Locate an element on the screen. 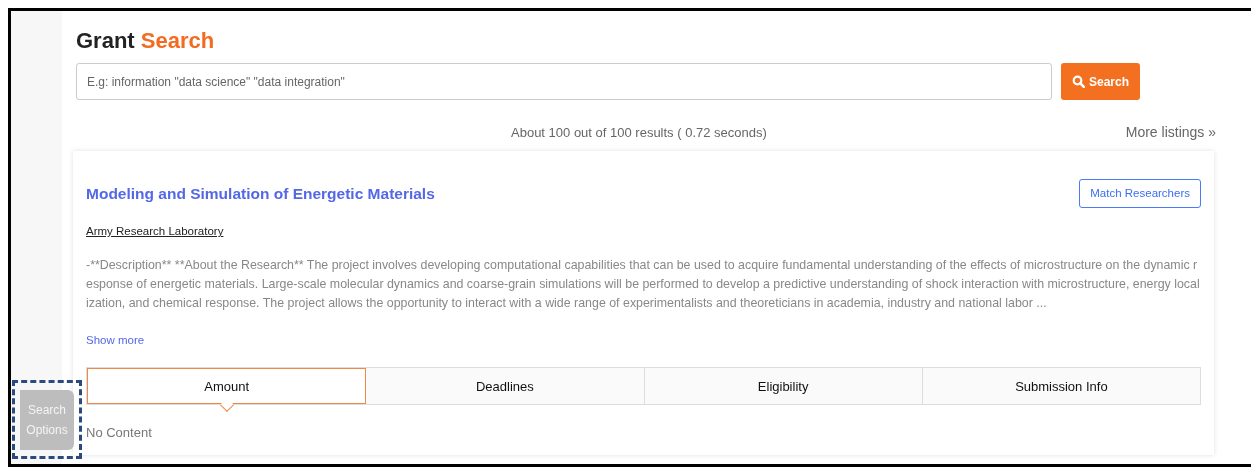 The width and height of the screenshot is (1251, 468). grant-title-link: Modeling and Simulation of Energetic Materials is located at coordinates (260, 194).